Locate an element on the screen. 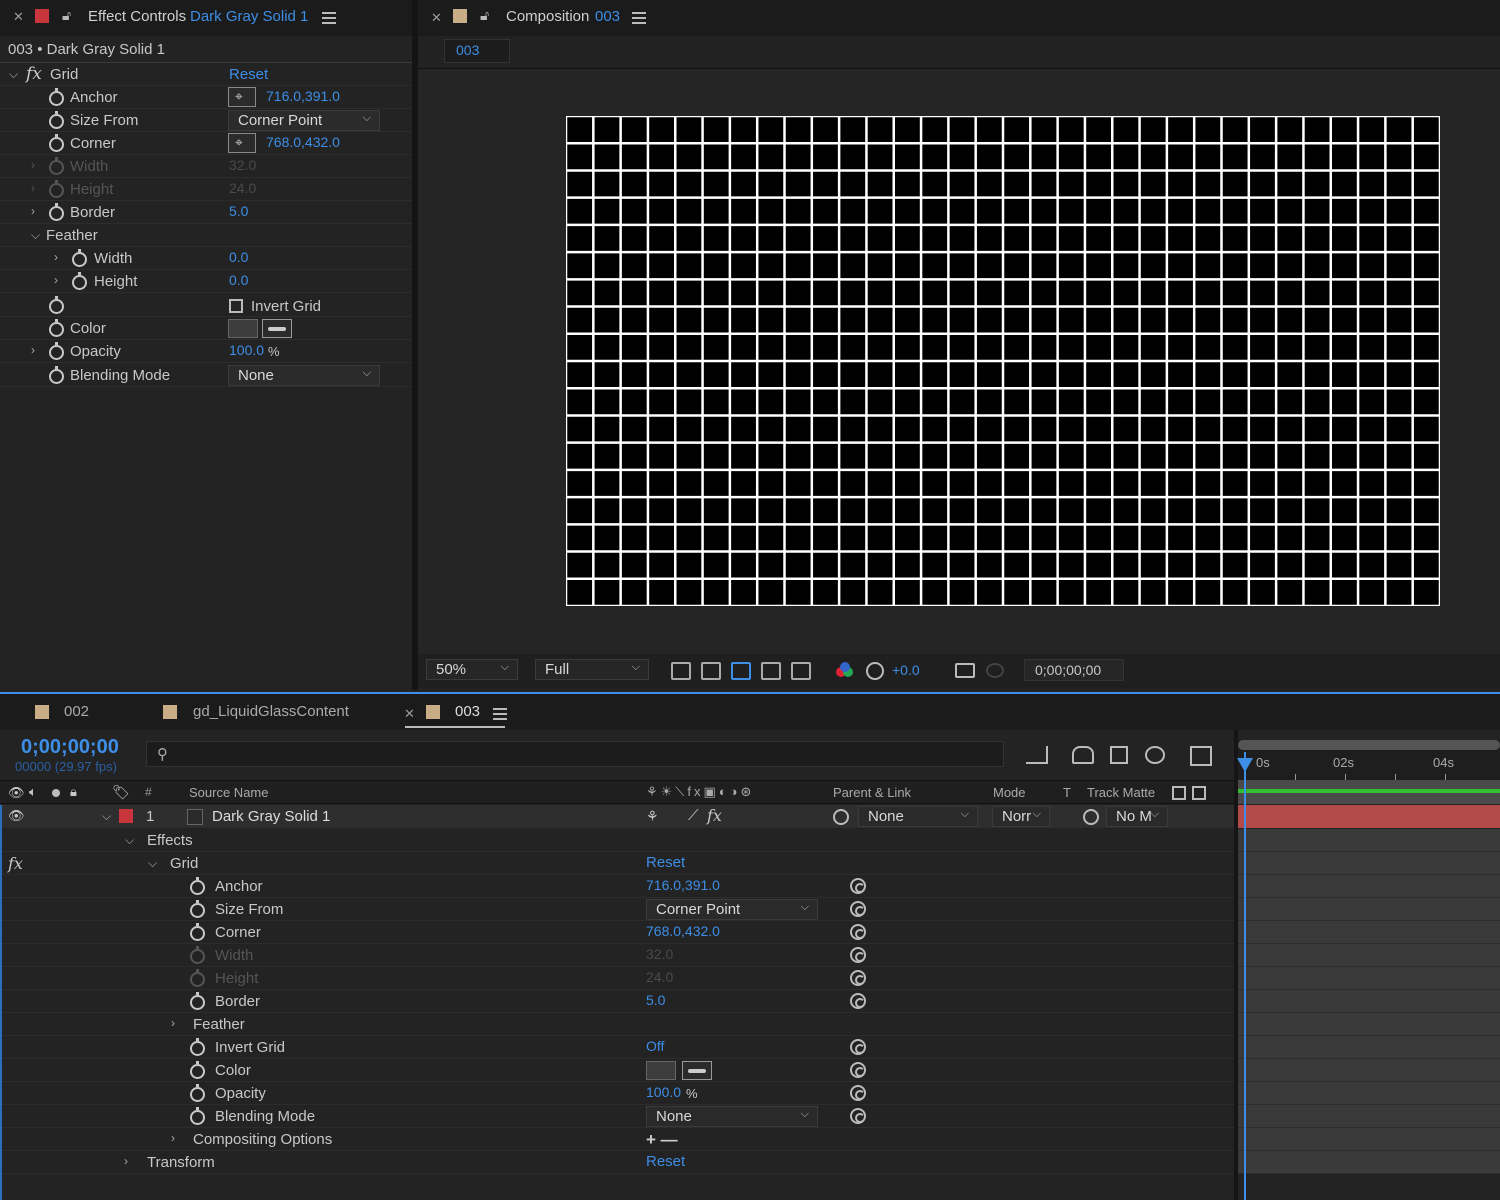 This screenshot has width=1500, height=1200. exposure-value: +0.0 is located at coordinates (906, 670).